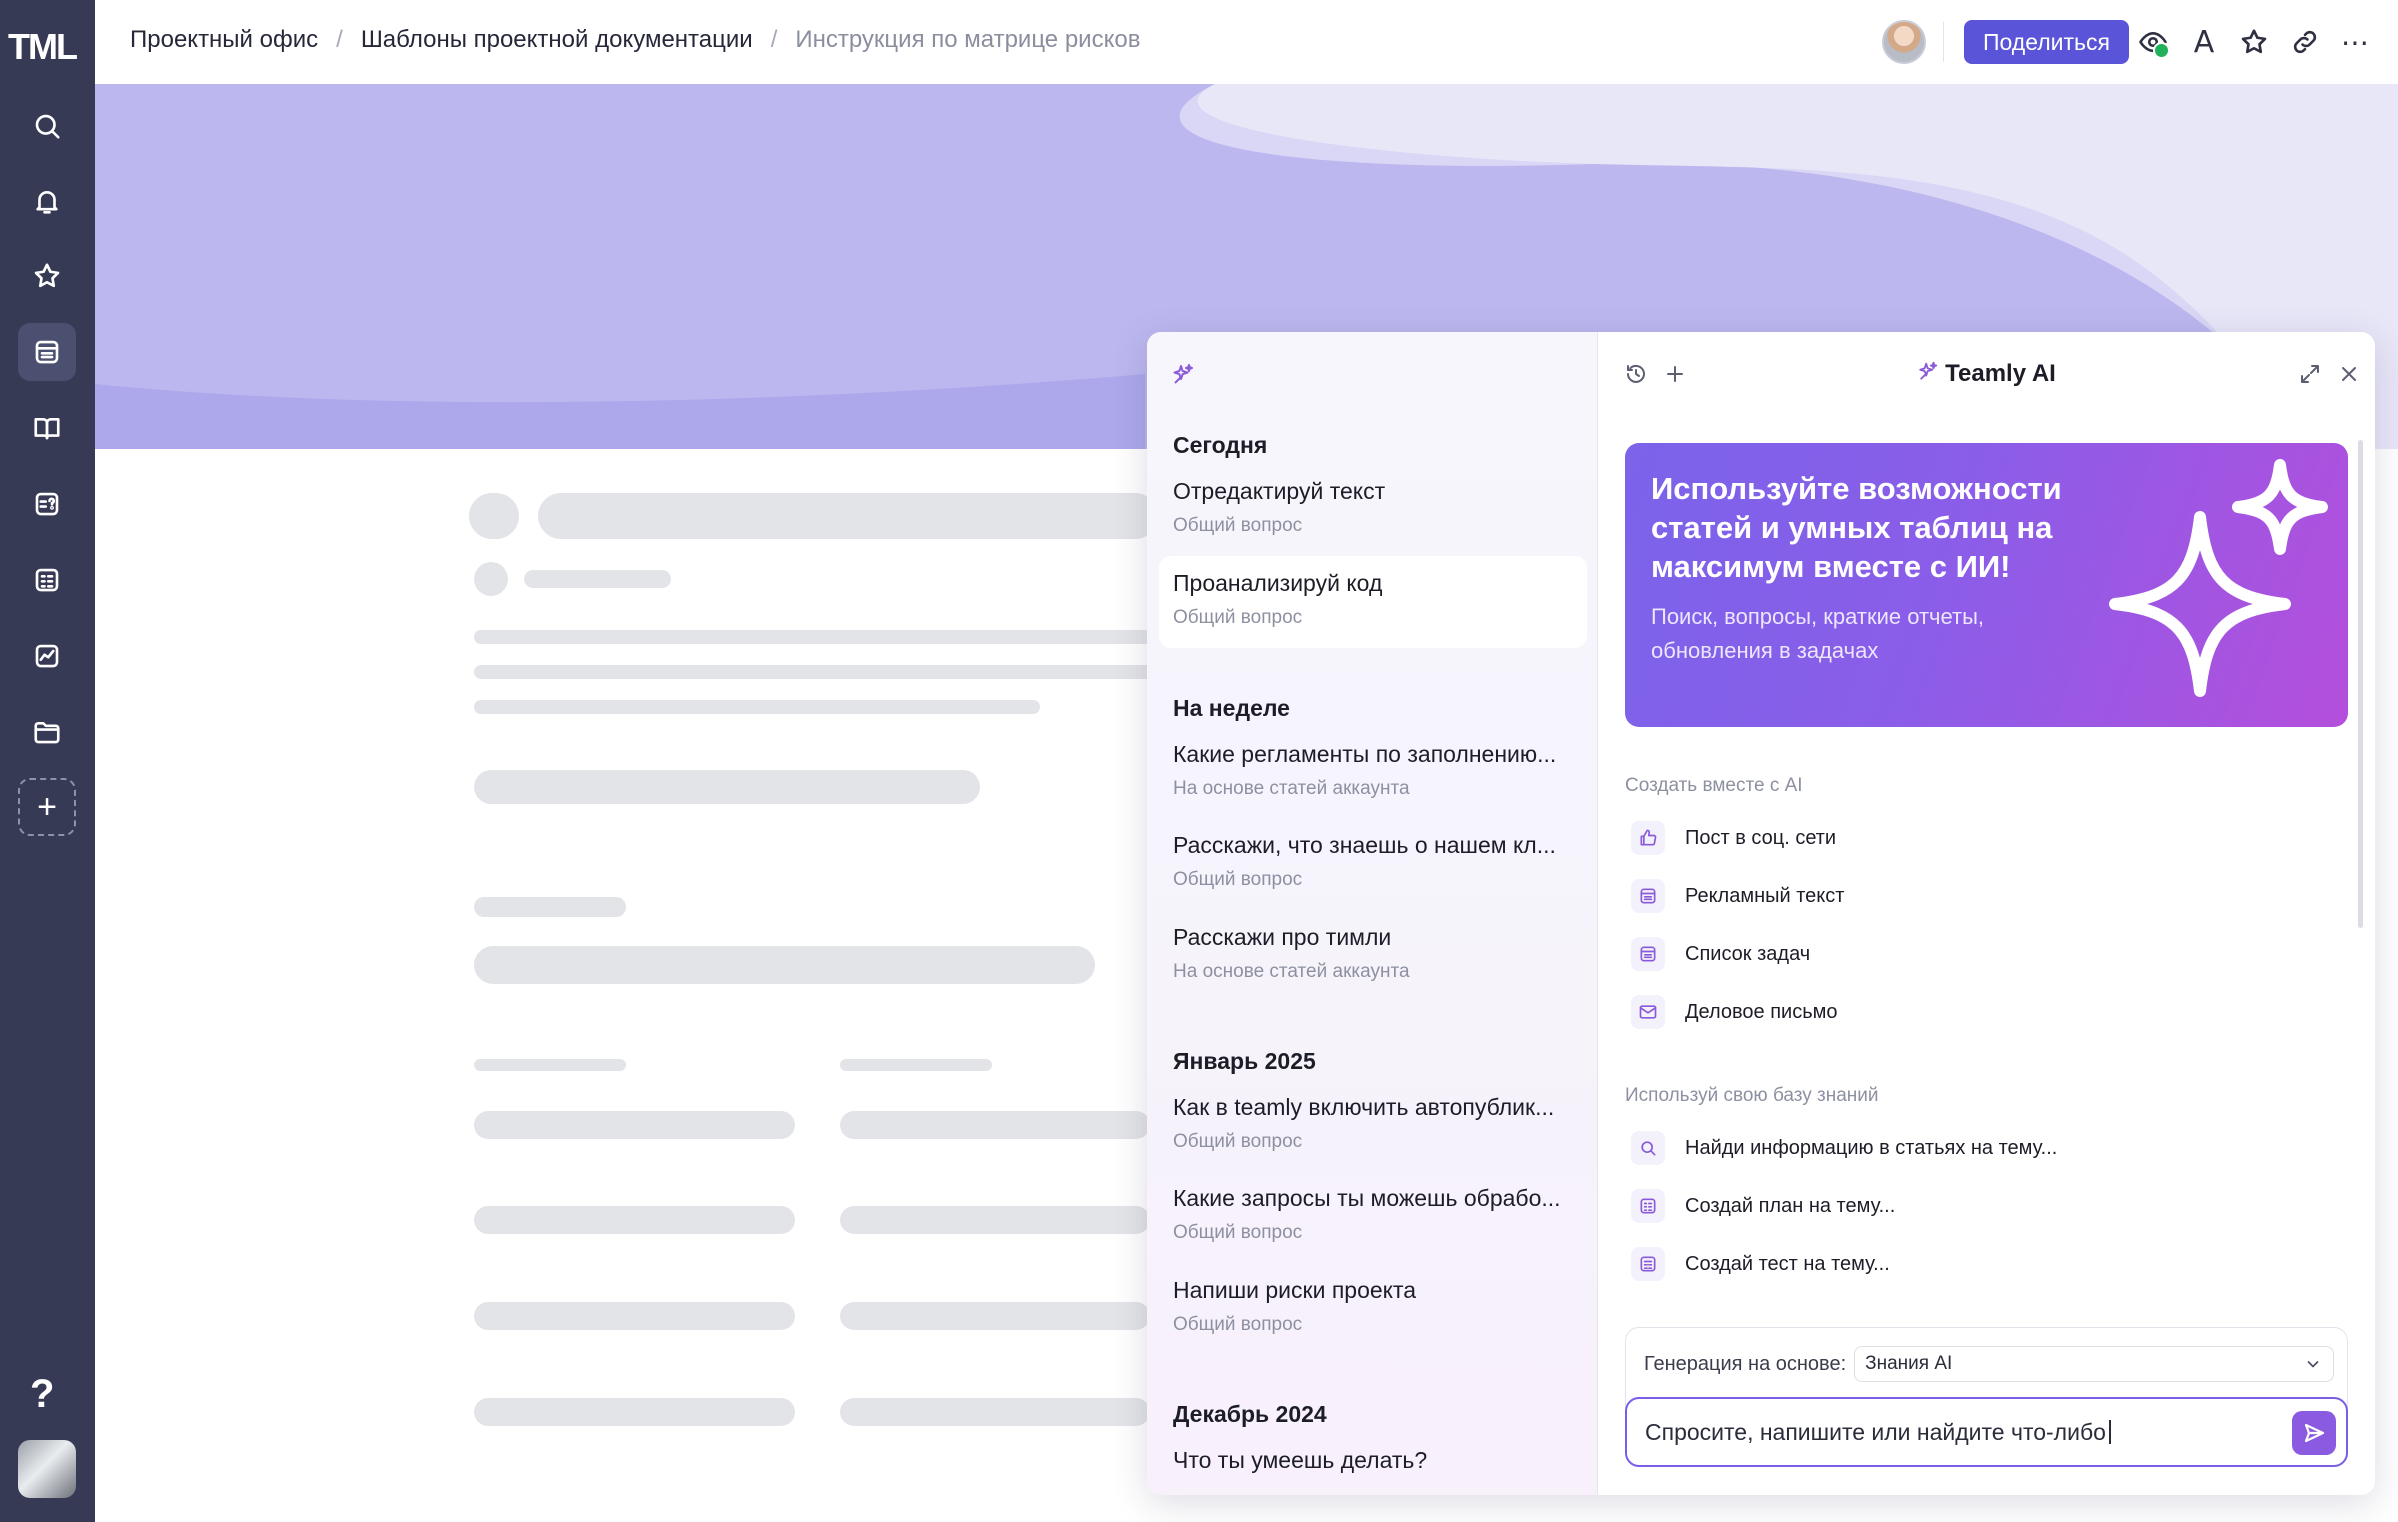 The height and width of the screenshot is (1522, 2398). What do you see at coordinates (491, 579) in the screenshot?
I see `skeleton-author-avatar` at bounding box center [491, 579].